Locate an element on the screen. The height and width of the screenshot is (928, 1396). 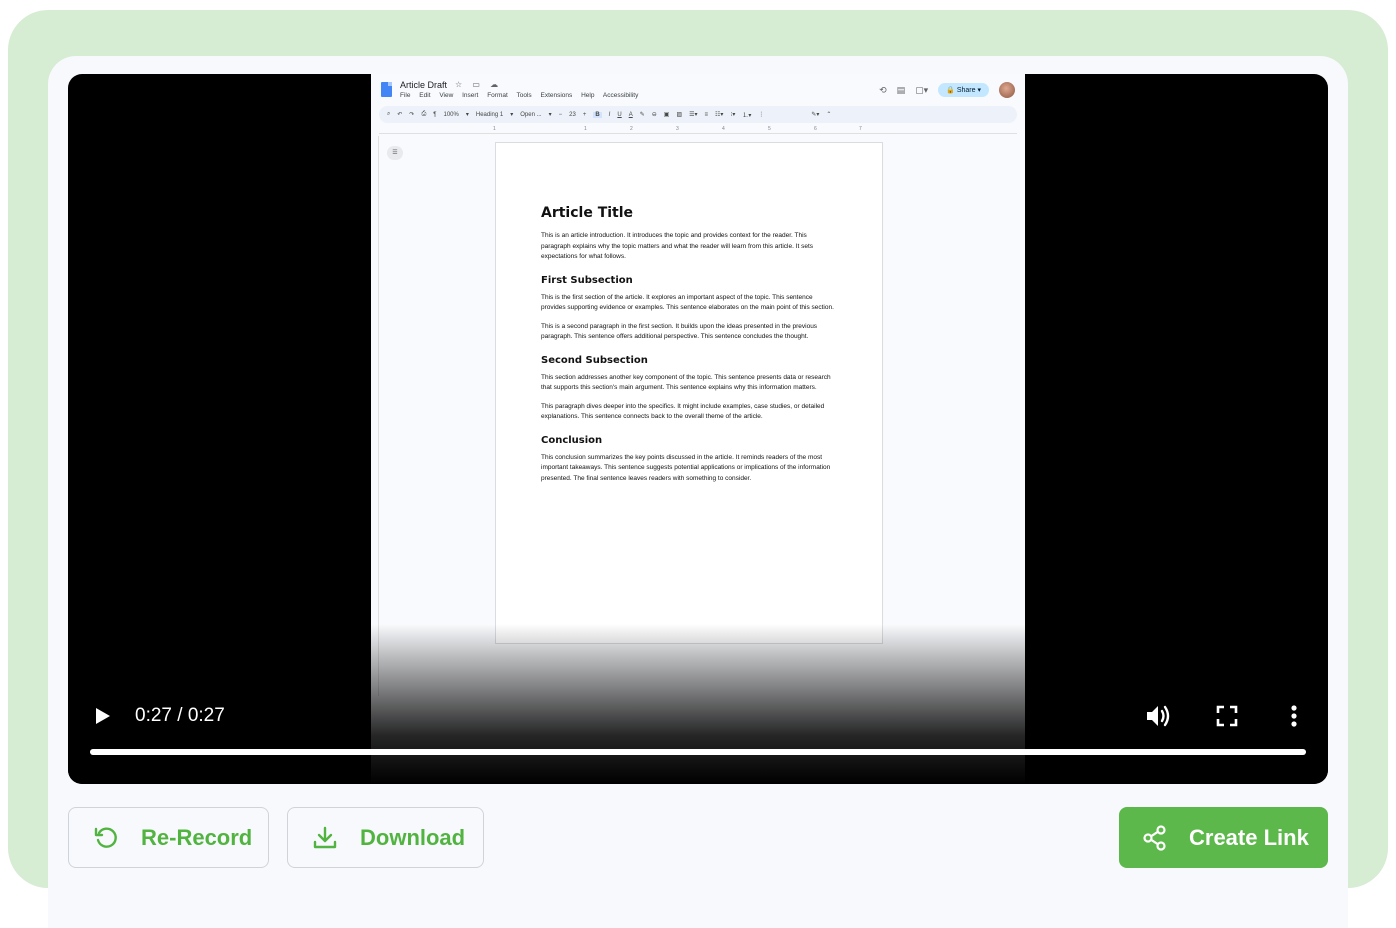
play-button is located at coordinates (103, 716).